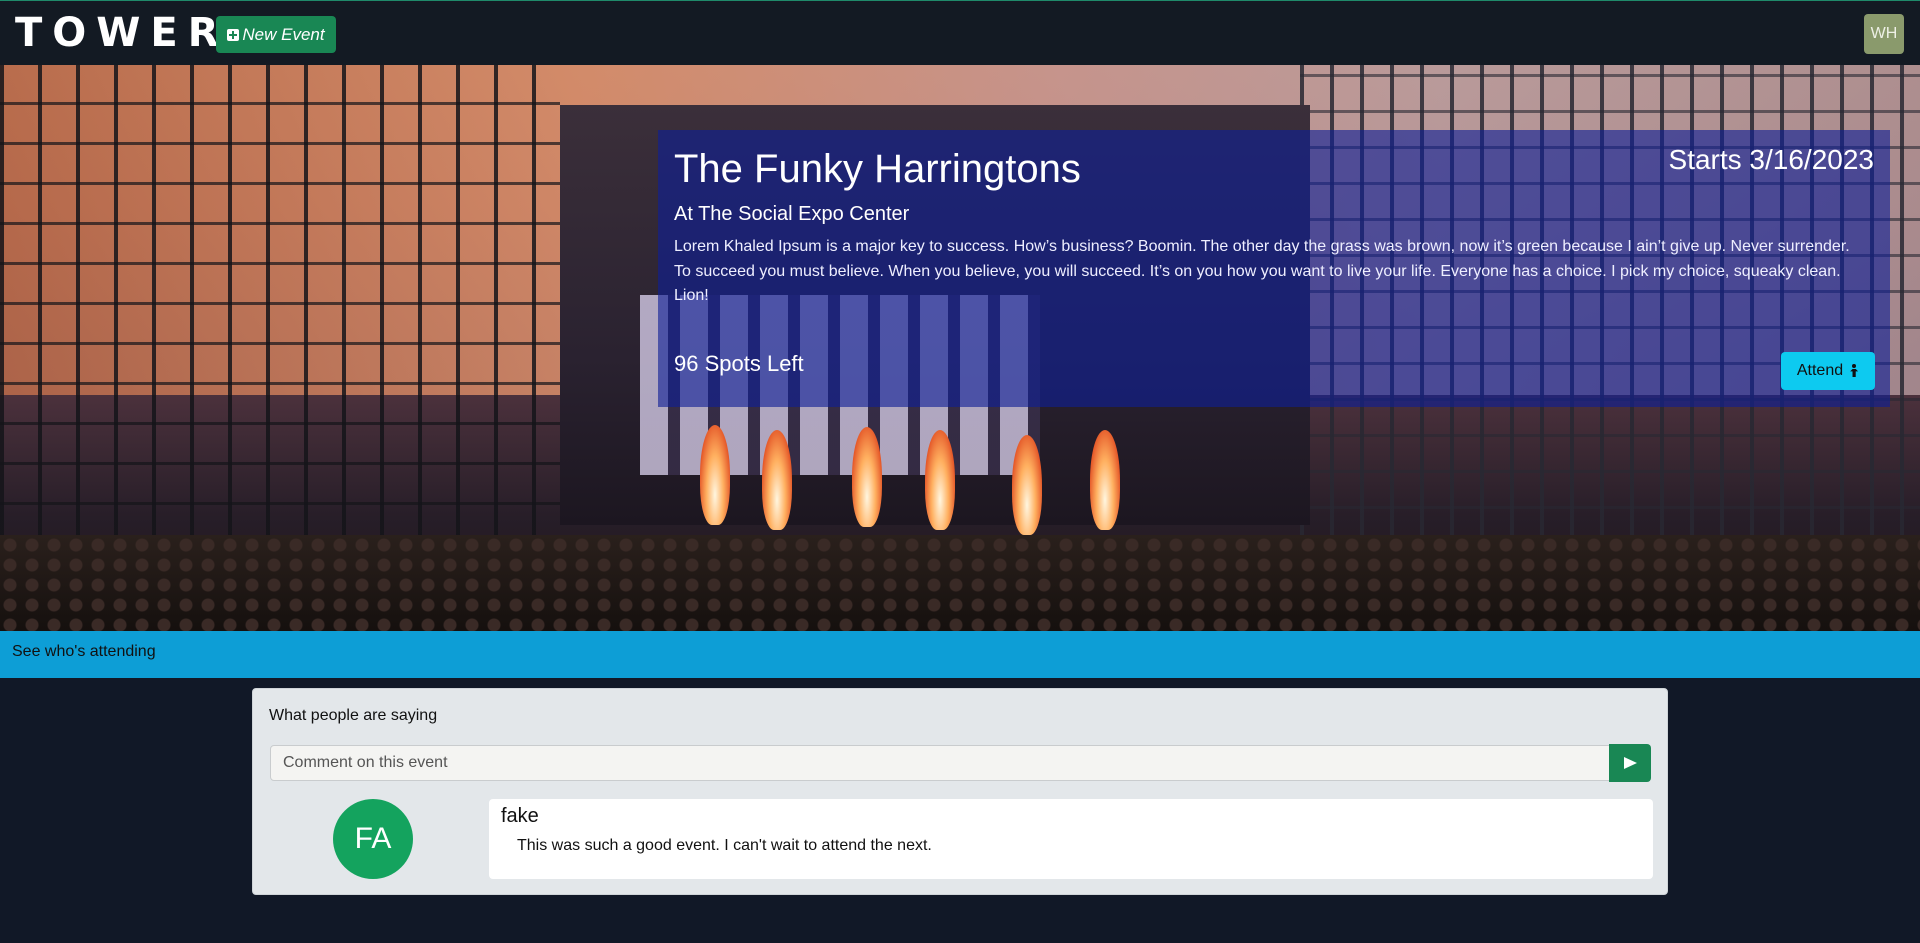 The height and width of the screenshot is (943, 1920). What do you see at coordinates (739, 363) in the screenshot?
I see `spots-left: 96 Spots Left` at bounding box center [739, 363].